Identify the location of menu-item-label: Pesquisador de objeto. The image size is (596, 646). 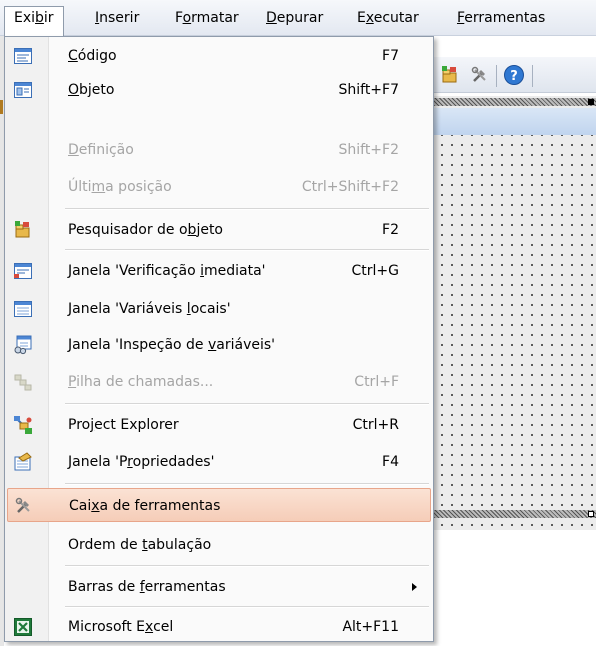
(145, 230).